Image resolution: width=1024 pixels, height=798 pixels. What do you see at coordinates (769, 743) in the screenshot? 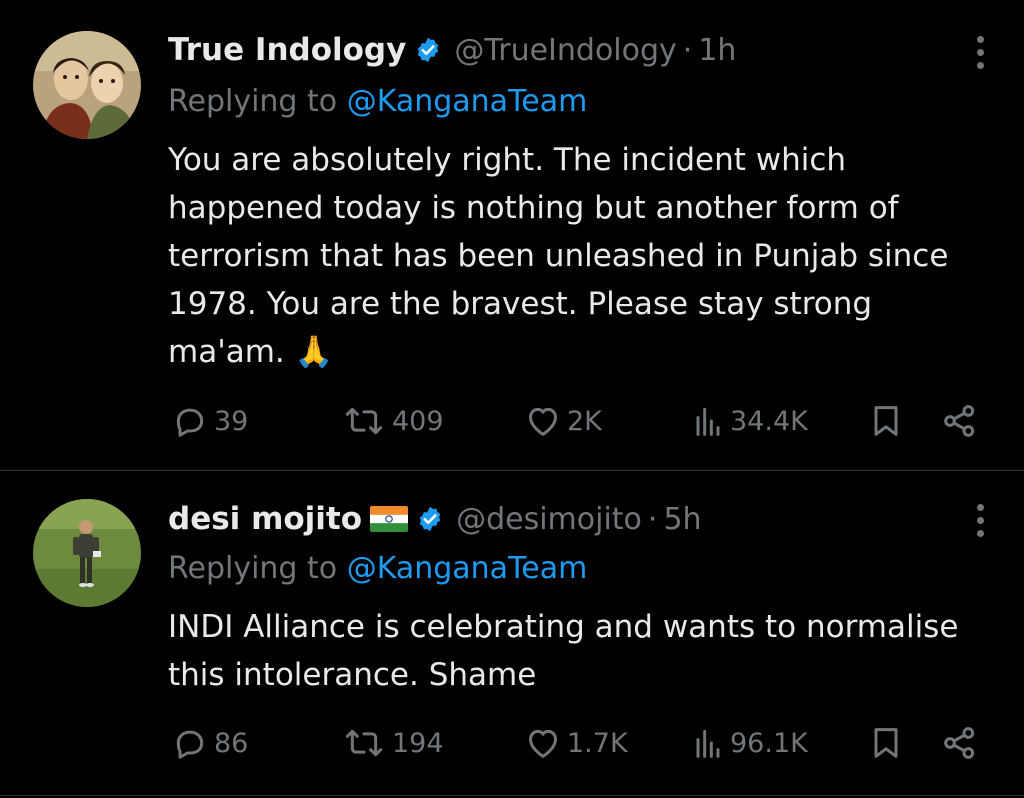
I see `views-count: 96.1K` at bounding box center [769, 743].